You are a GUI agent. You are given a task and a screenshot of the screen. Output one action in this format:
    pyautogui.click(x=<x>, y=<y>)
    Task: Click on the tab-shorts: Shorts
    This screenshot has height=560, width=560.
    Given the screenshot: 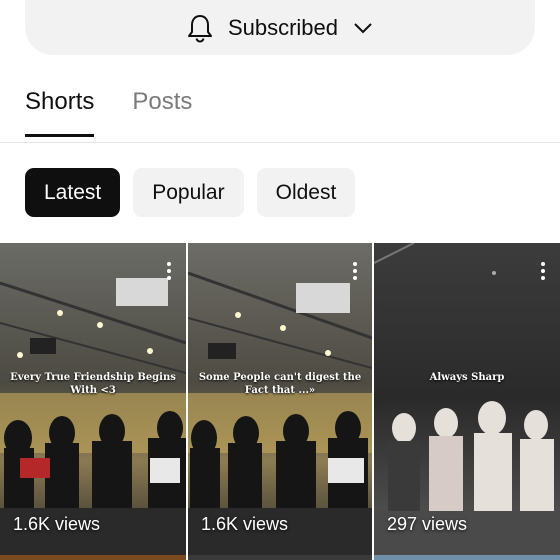 What is the action you would take?
    pyautogui.click(x=60, y=112)
    